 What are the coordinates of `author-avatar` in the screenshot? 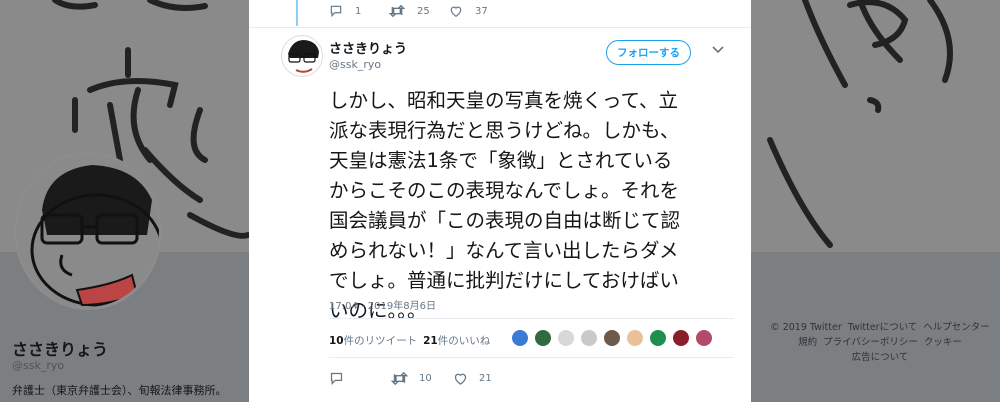 It's located at (302, 56).